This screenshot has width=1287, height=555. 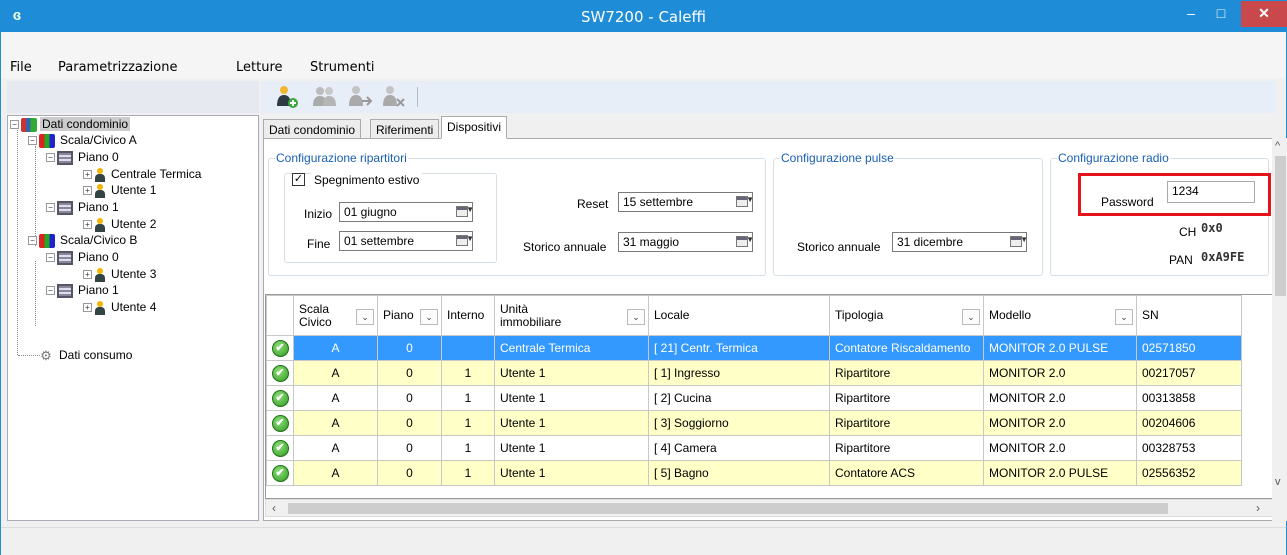 What do you see at coordinates (259, 67) in the screenshot?
I see `menu-letture: Letture` at bounding box center [259, 67].